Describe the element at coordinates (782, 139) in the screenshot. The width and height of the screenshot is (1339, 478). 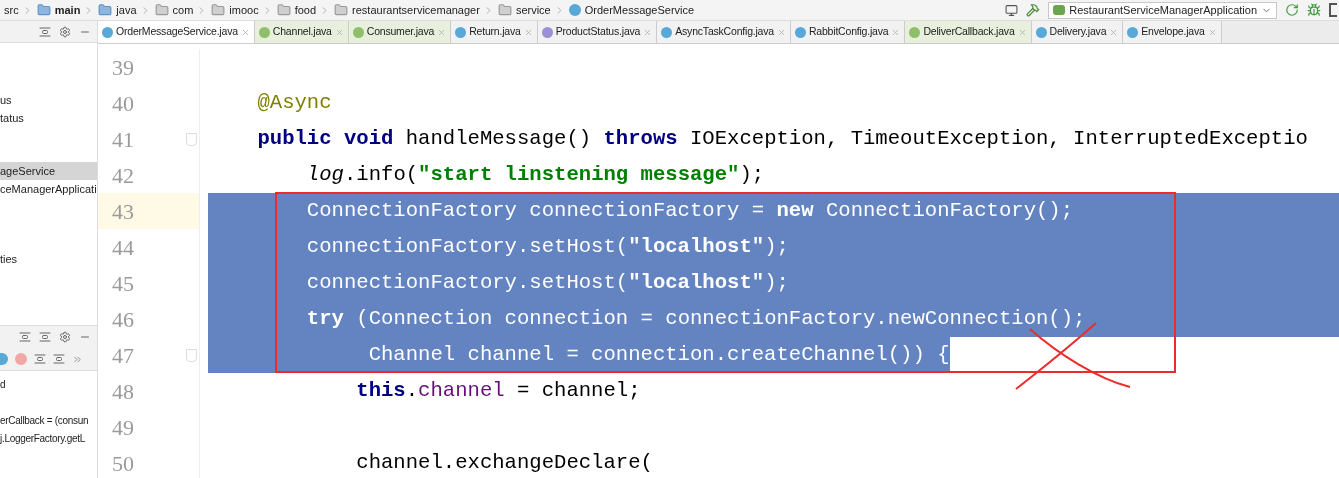
I see `code-line: public void handleMessage() throws IOException, TimeoutException, InterruptedExceptio` at that location.